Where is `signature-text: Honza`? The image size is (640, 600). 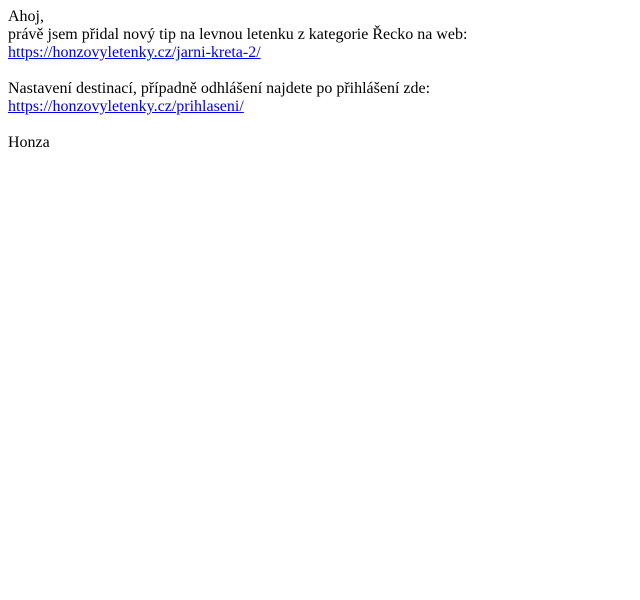
signature-text: Honza is located at coordinates (29, 142).